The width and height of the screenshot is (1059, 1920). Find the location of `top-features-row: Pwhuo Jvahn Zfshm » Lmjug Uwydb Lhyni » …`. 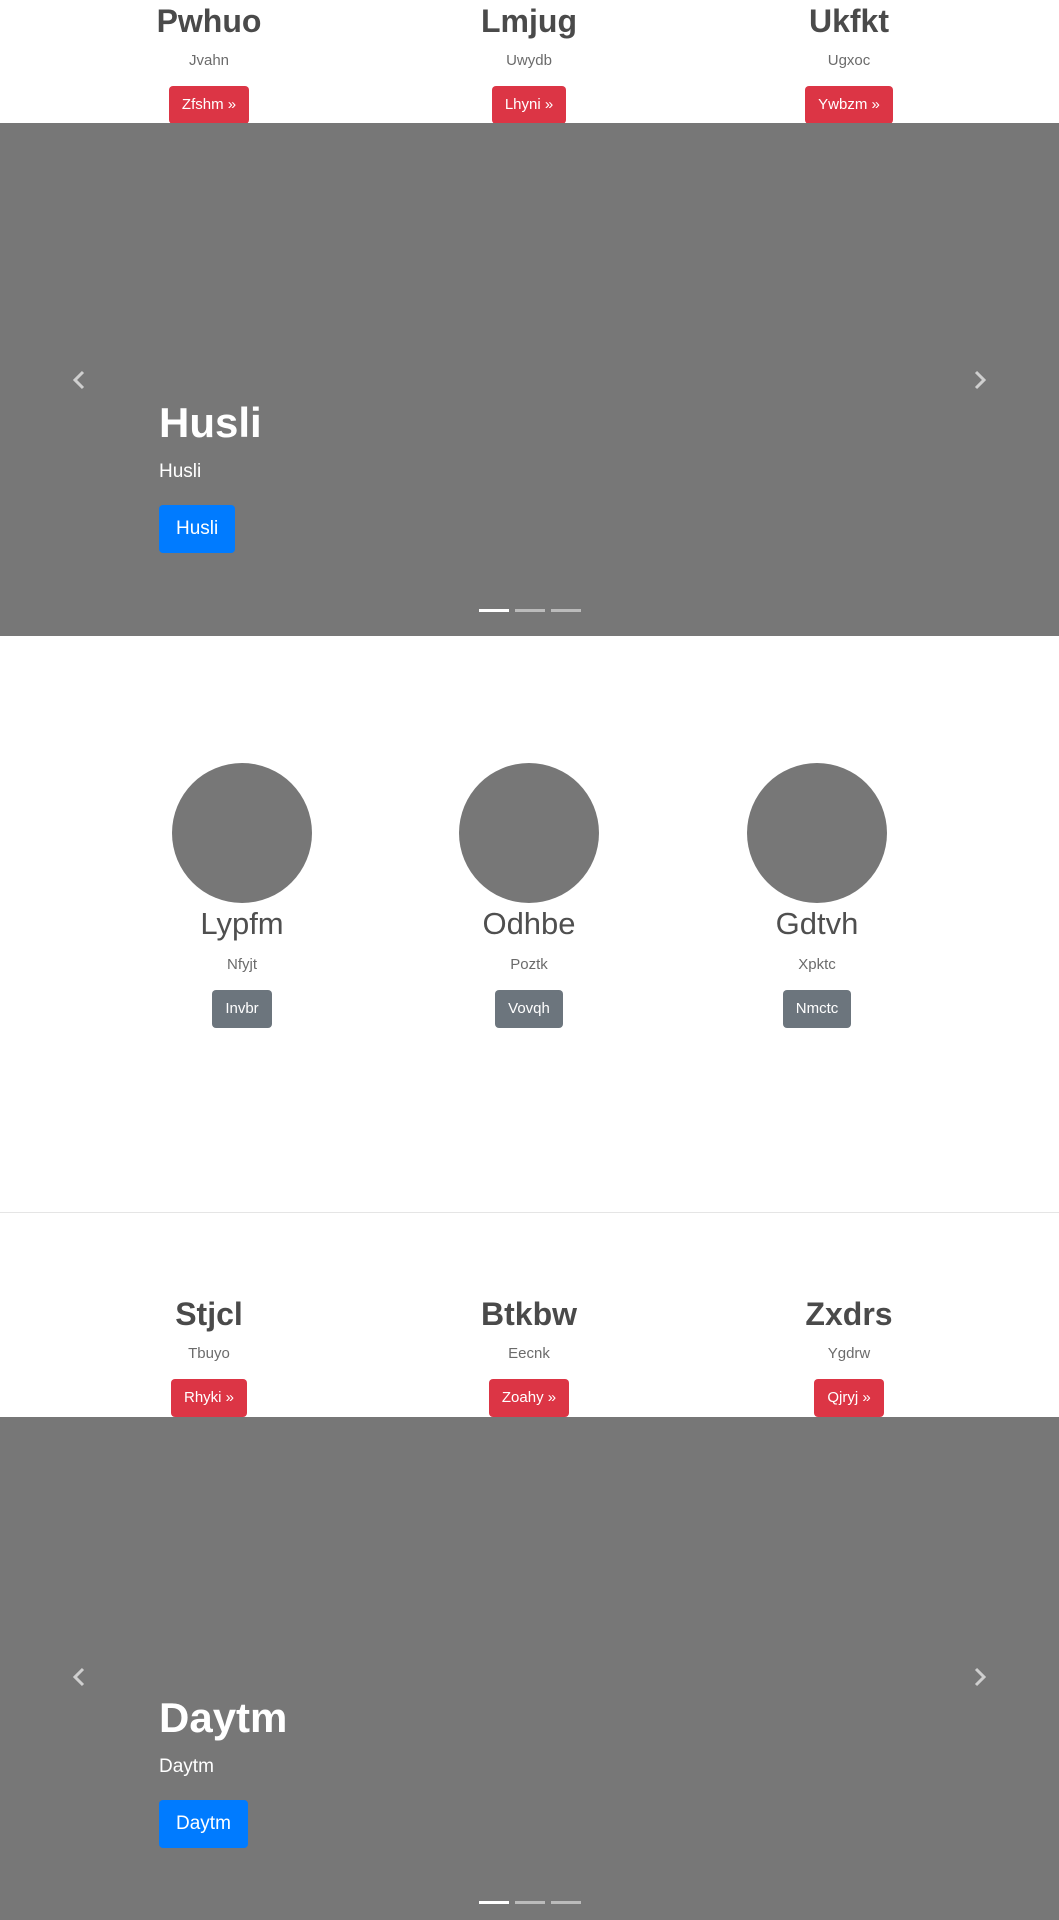

top-features-row: Pwhuo Jvahn Zfshm » Lmjug Uwydb Lhyni » … is located at coordinates (529, 62).